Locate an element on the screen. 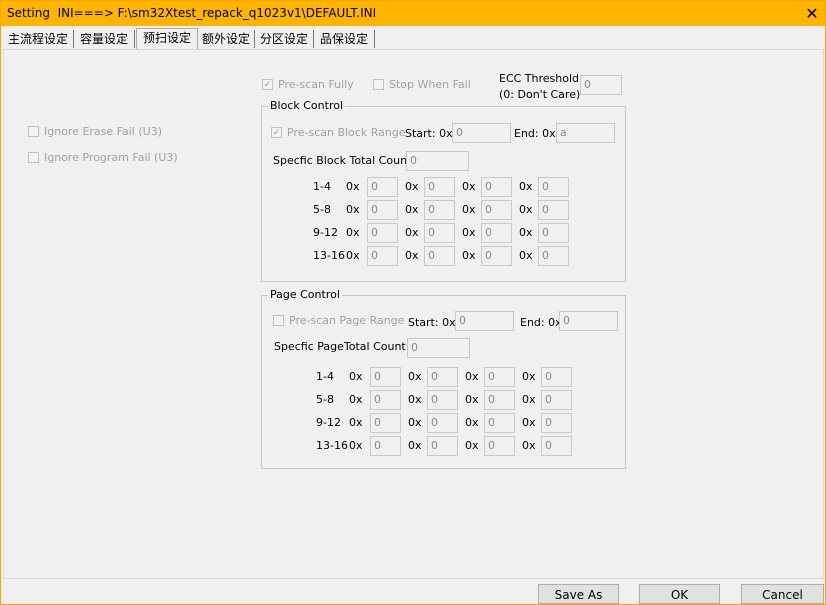 This screenshot has height=605, width=826. ok-button: OK is located at coordinates (679, 594).